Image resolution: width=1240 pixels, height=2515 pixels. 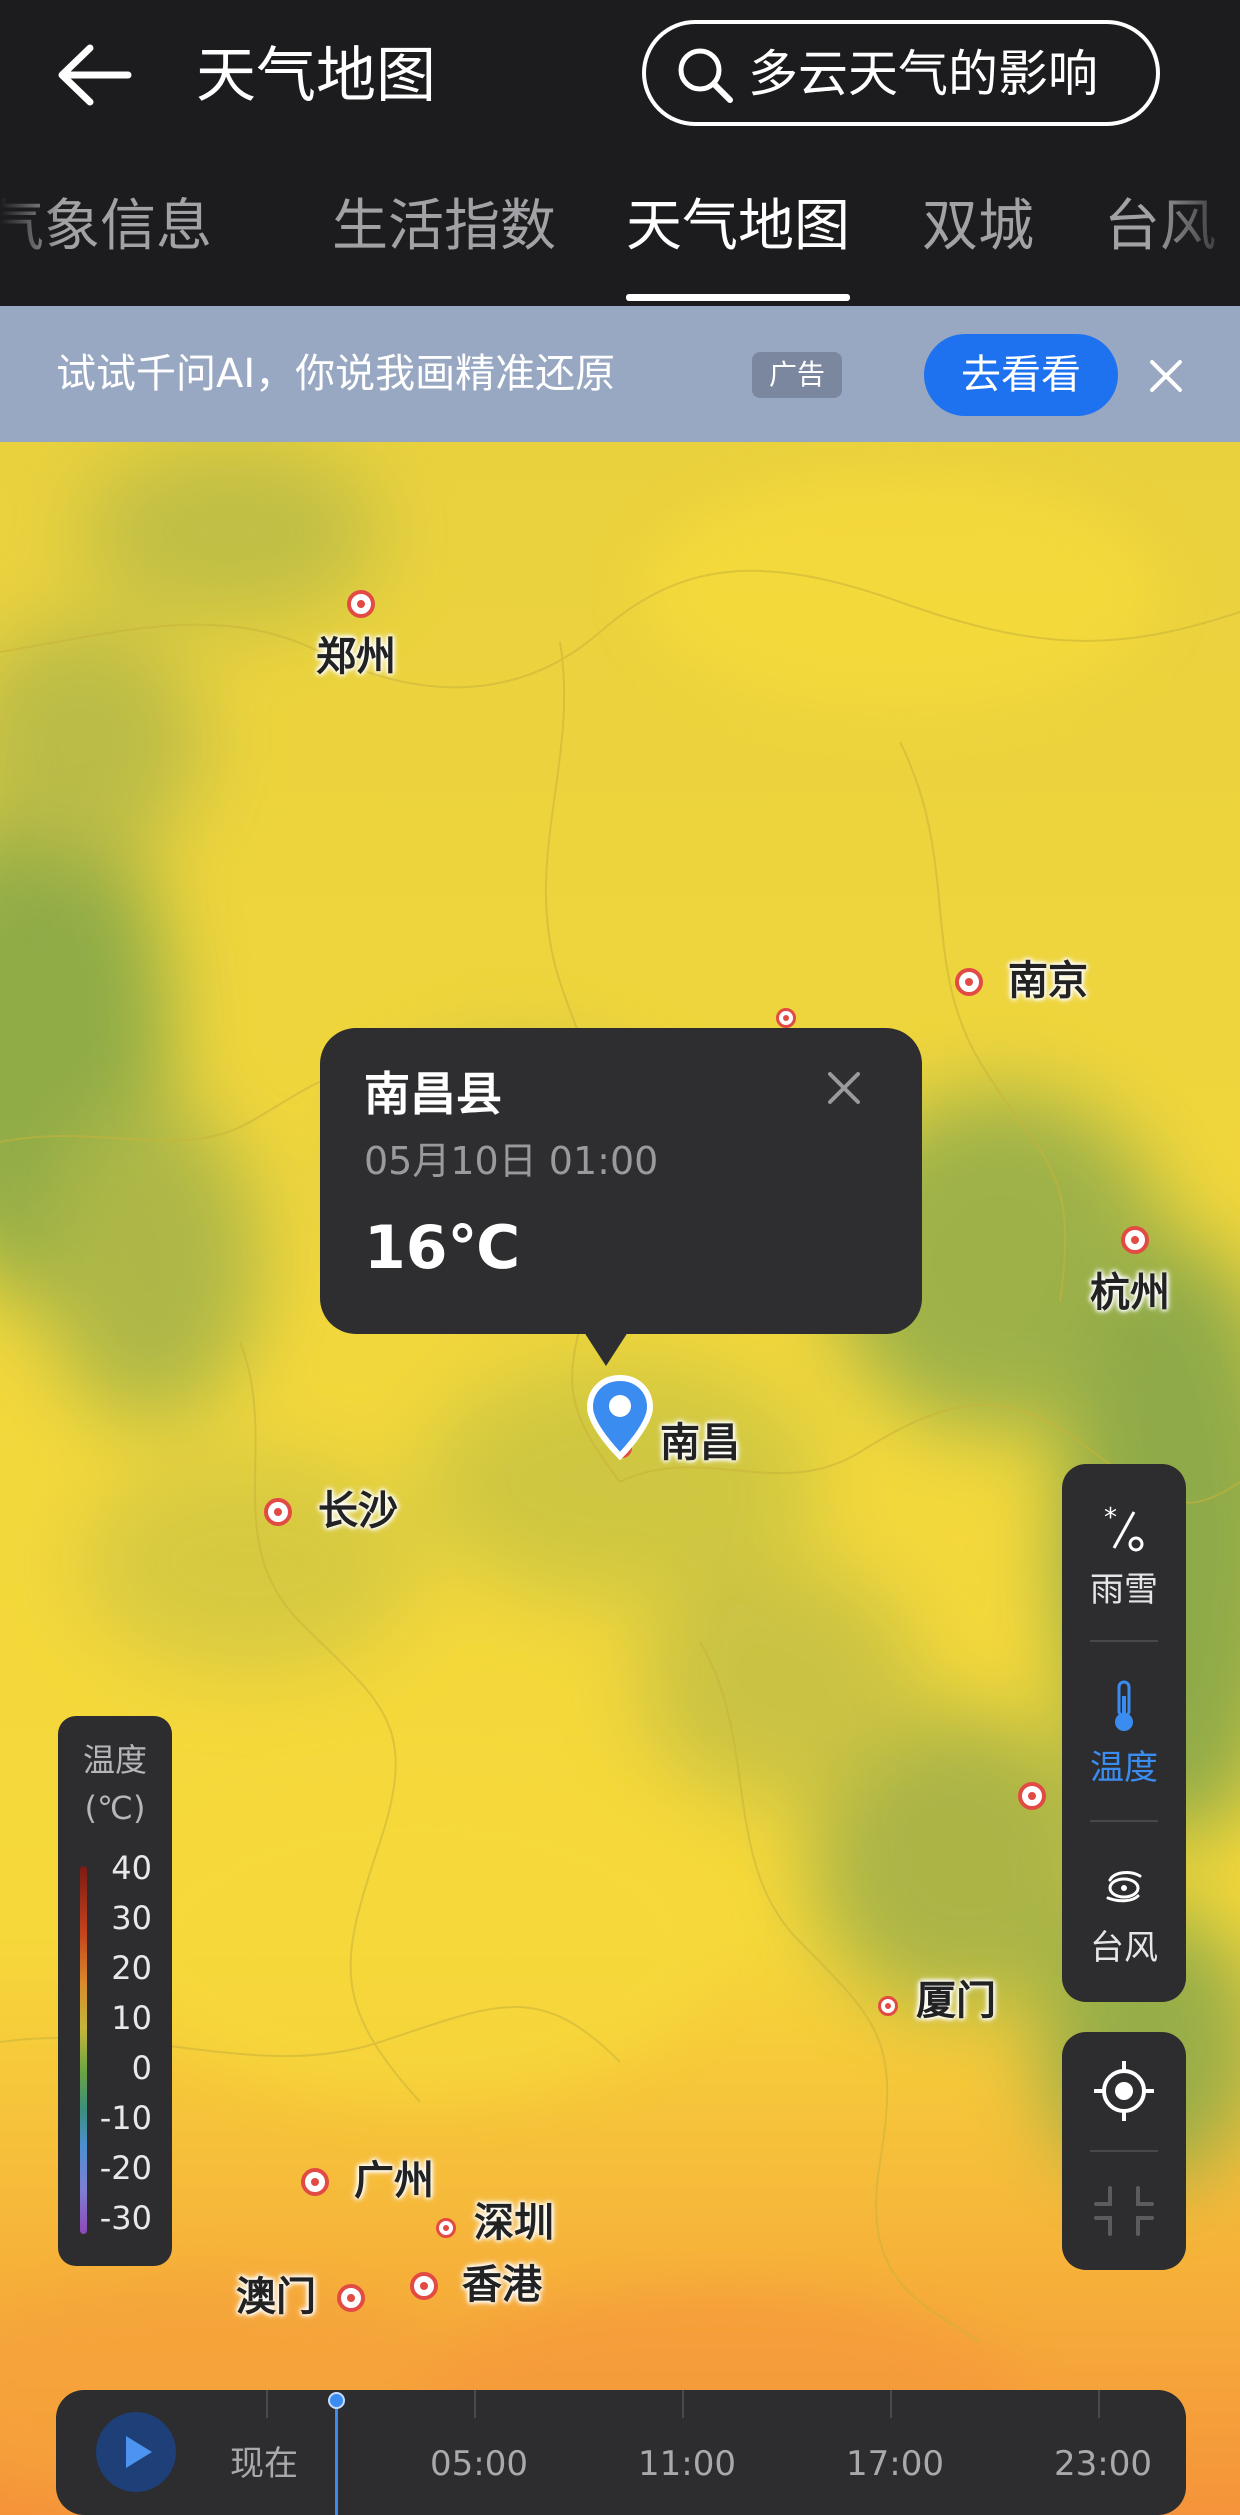 What do you see at coordinates (621, 2452) in the screenshot?
I see `timeline-player: 现在 05:00 11:00 17:00 23:00` at bounding box center [621, 2452].